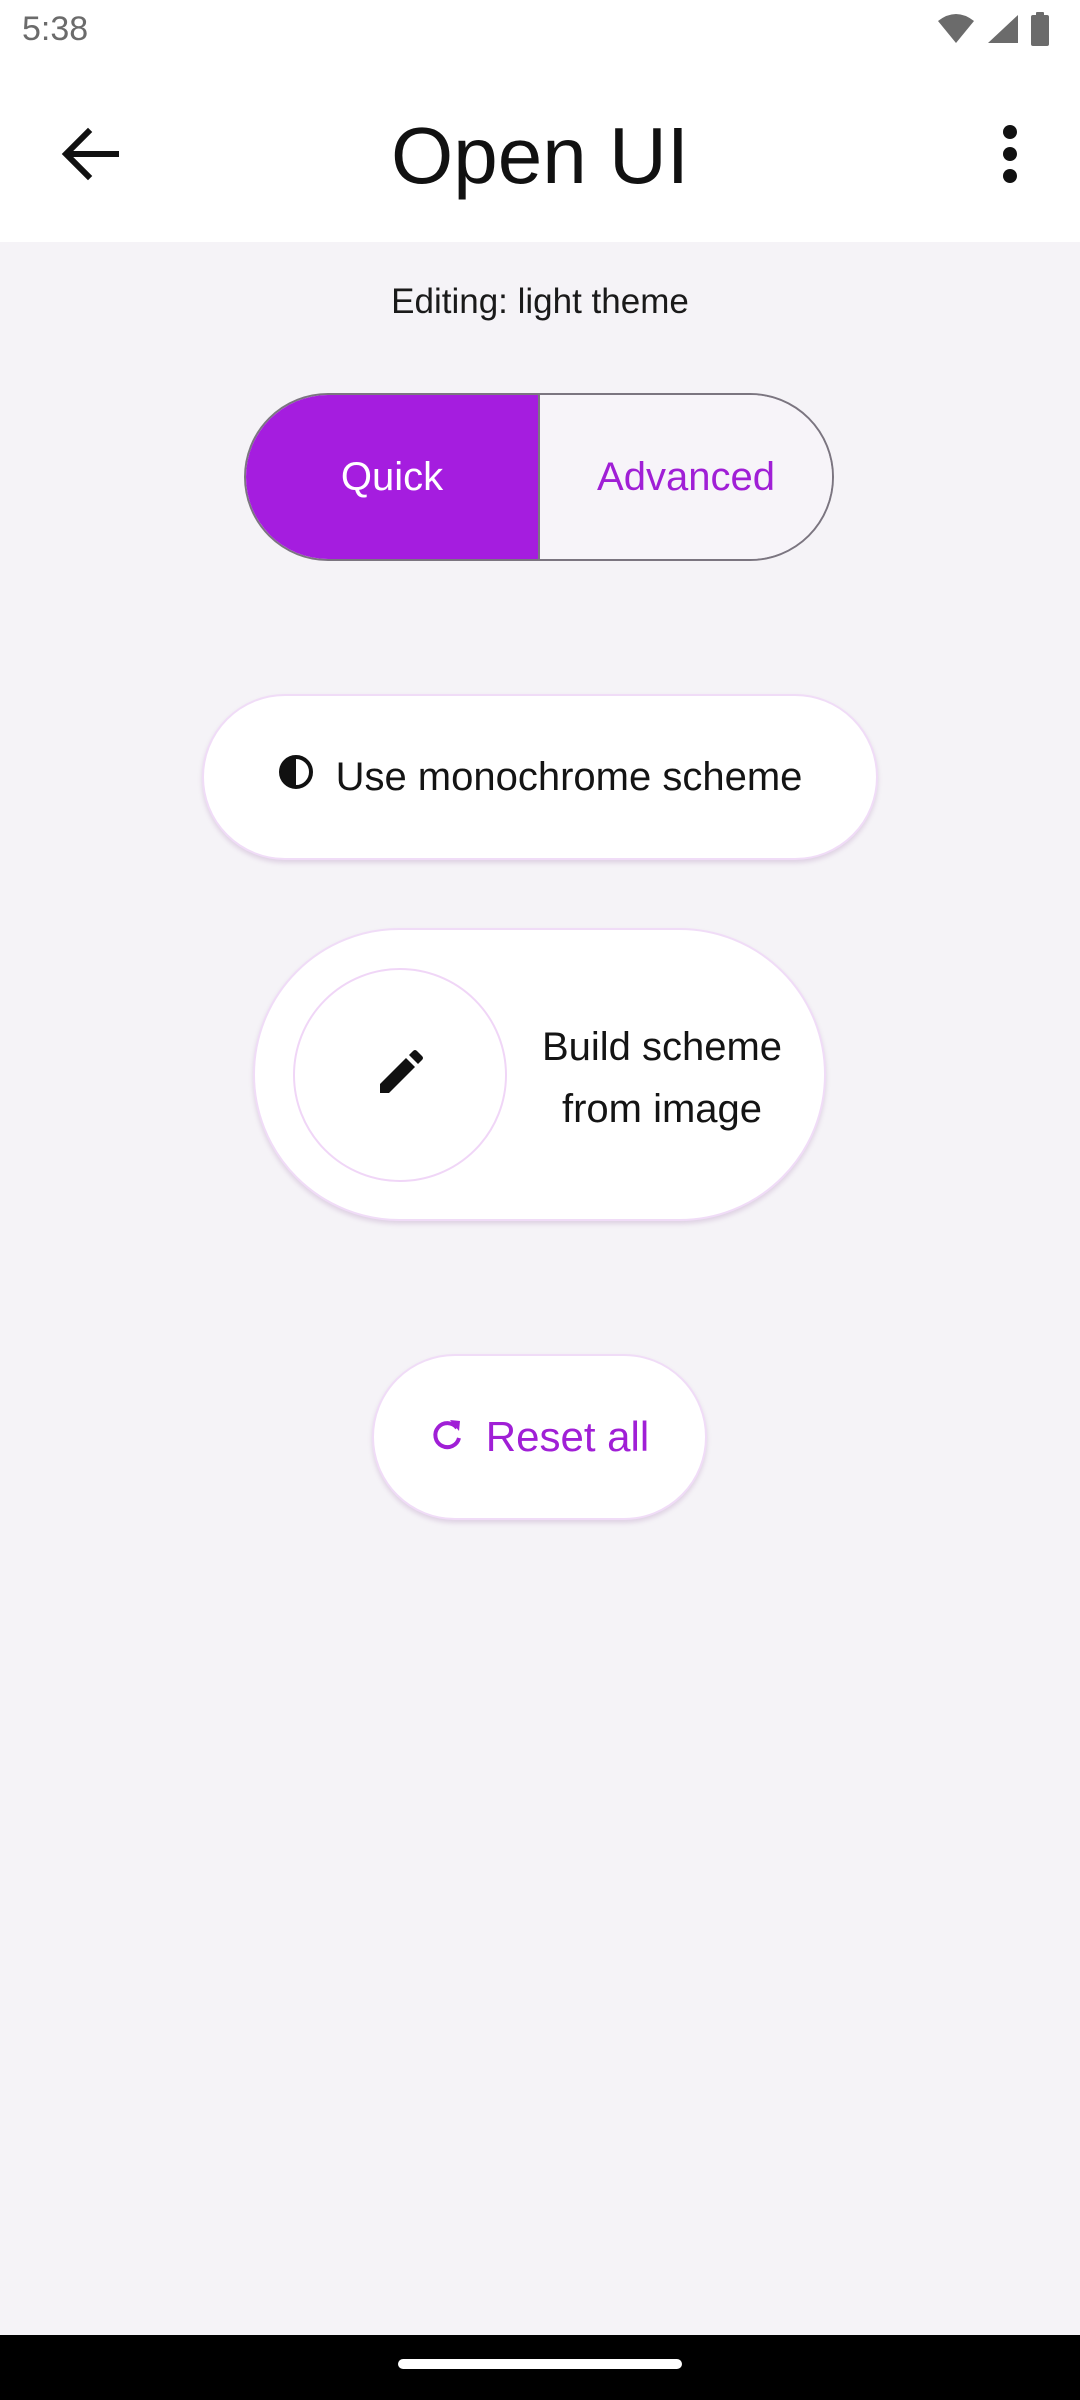  Describe the element at coordinates (393, 477) in the screenshot. I see `tab-quick: Quick` at that location.